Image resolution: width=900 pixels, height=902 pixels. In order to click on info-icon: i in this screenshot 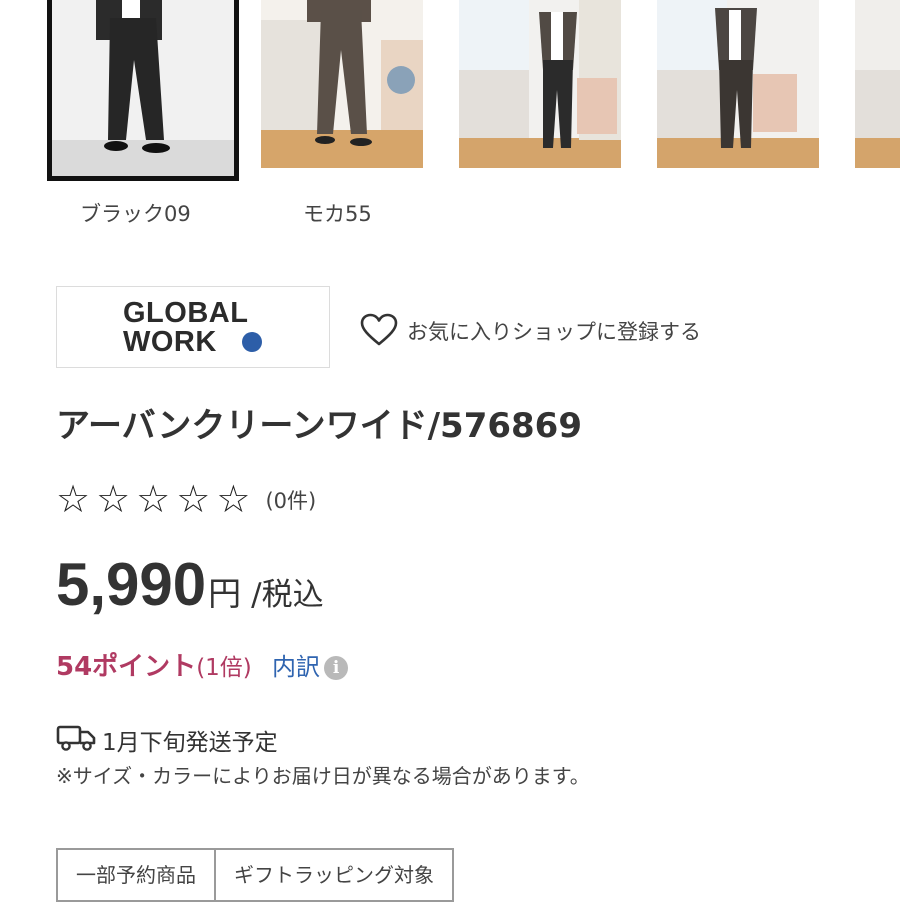, I will do `click(336, 668)`.